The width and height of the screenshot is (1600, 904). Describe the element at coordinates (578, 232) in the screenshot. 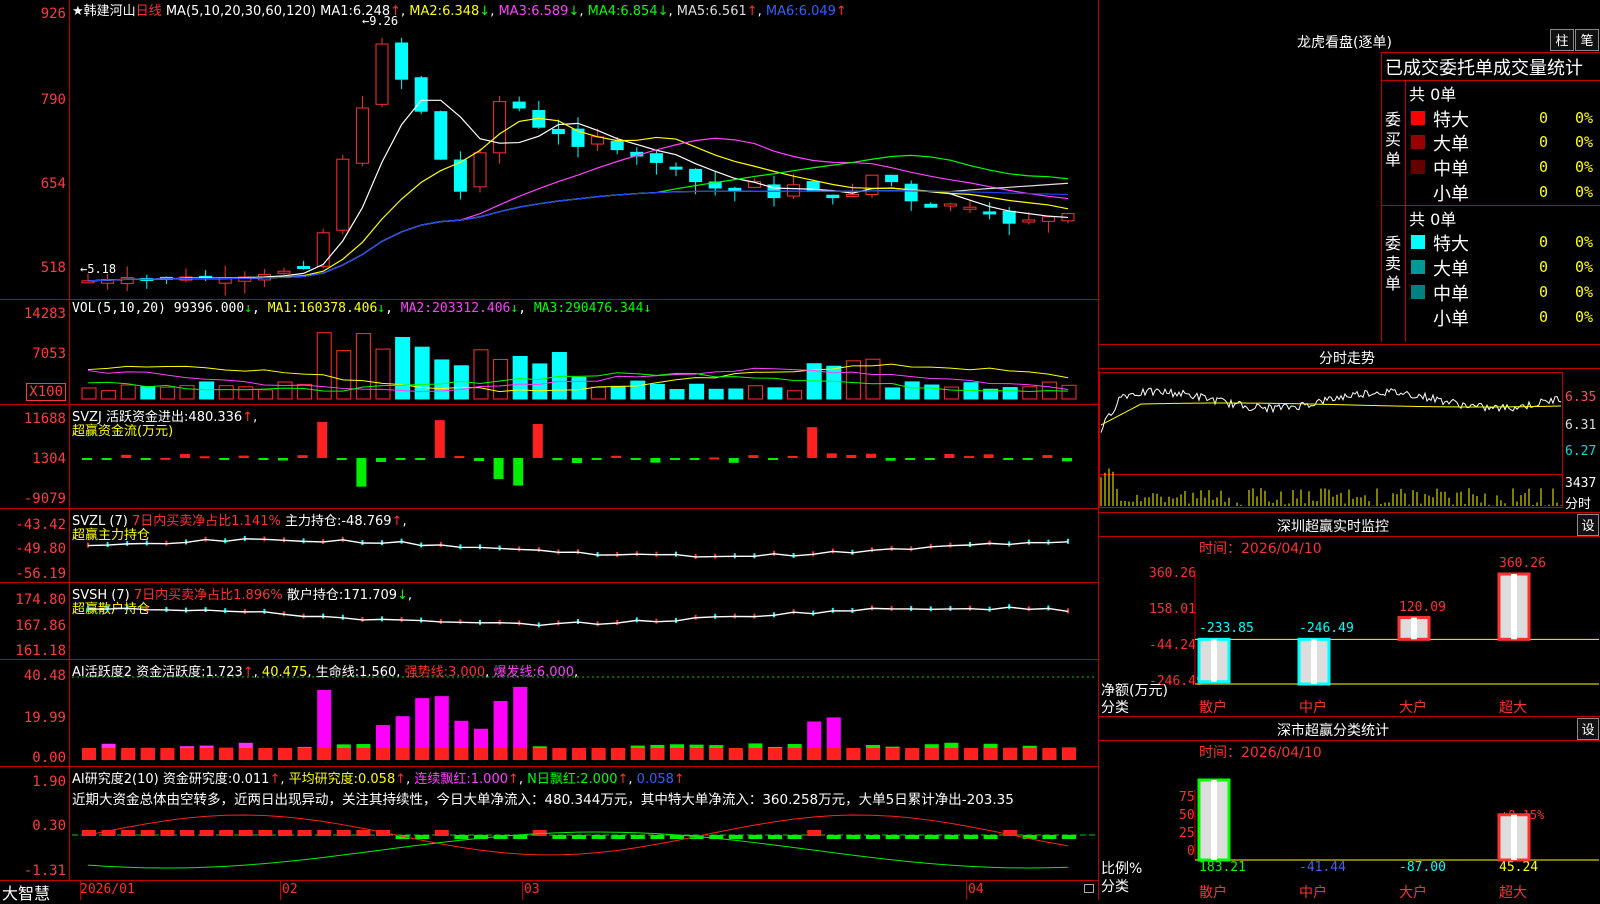

I see `ma-line` at that location.